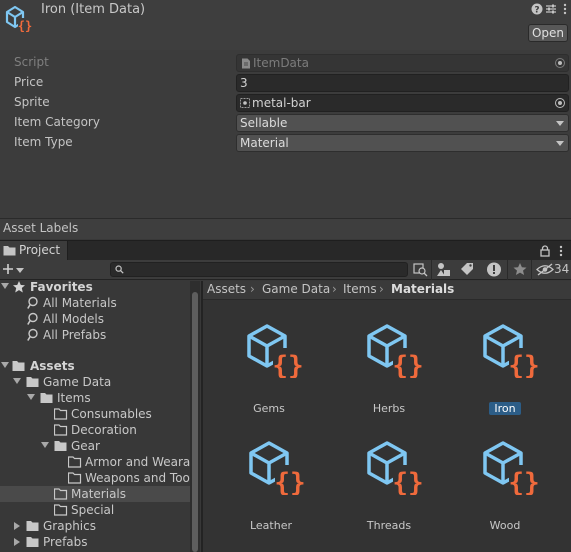 This screenshot has height=552, width=571. What do you see at coordinates (139, 478) in the screenshot?
I see `tree-label: Weapons and Tool` at bounding box center [139, 478].